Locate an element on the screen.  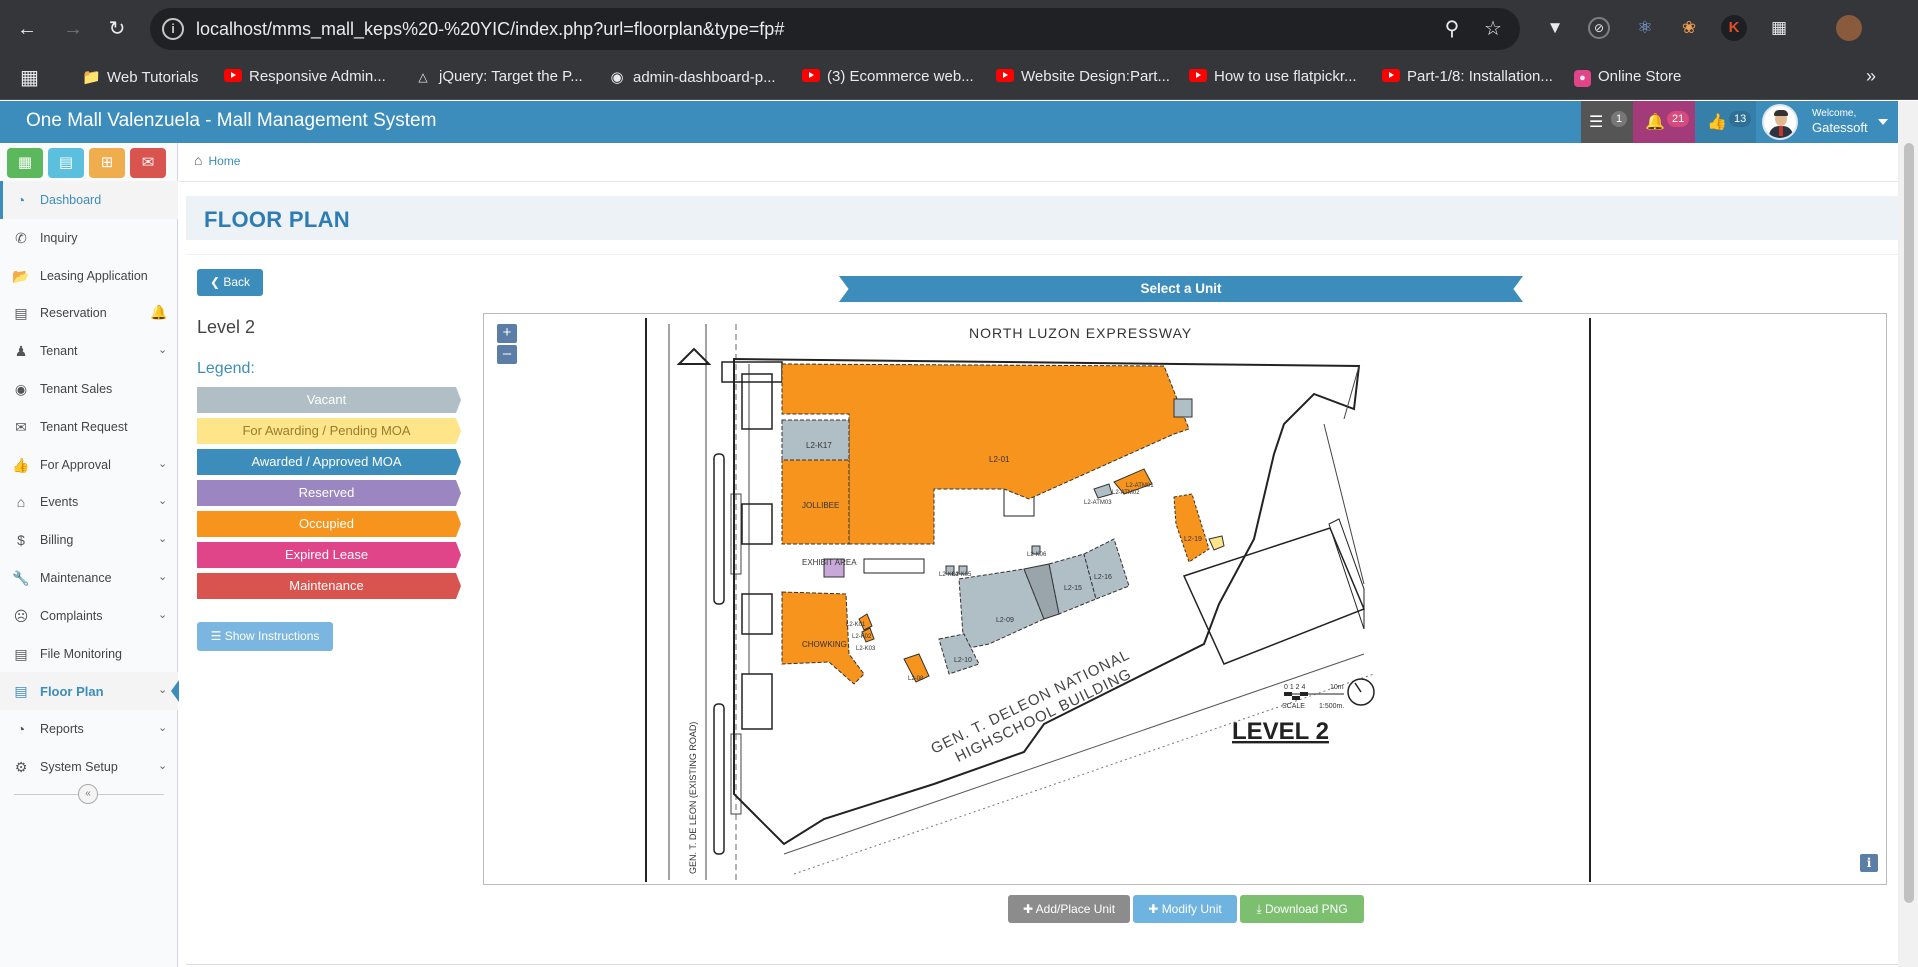
reload-icon: ↻ is located at coordinates (117, 29).